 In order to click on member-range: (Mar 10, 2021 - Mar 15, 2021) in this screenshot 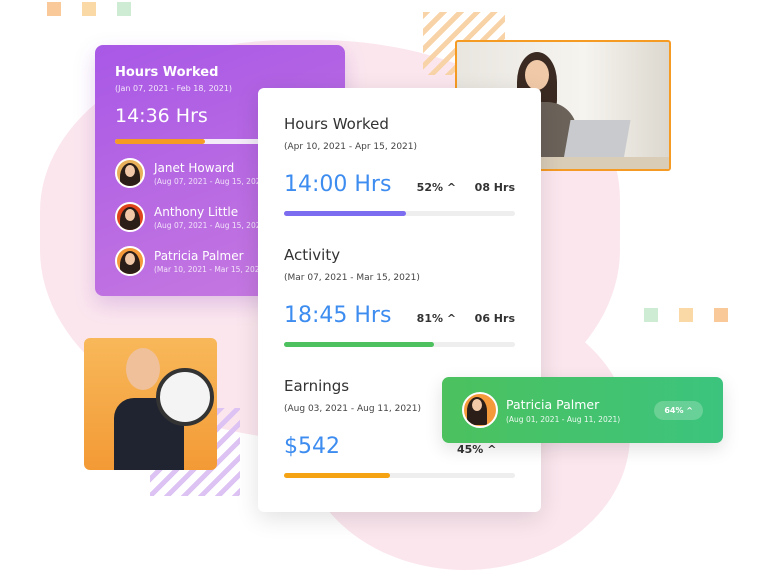, I will do `click(211, 269)`.